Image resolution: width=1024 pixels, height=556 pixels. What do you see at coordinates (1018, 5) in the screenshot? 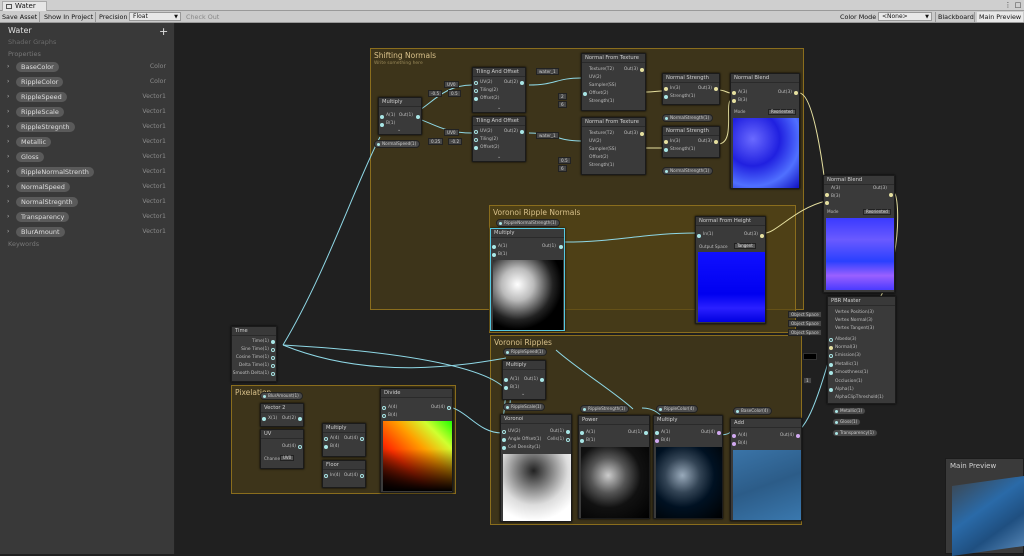
I see `maximize-icon: □` at bounding box center [1018, 5].